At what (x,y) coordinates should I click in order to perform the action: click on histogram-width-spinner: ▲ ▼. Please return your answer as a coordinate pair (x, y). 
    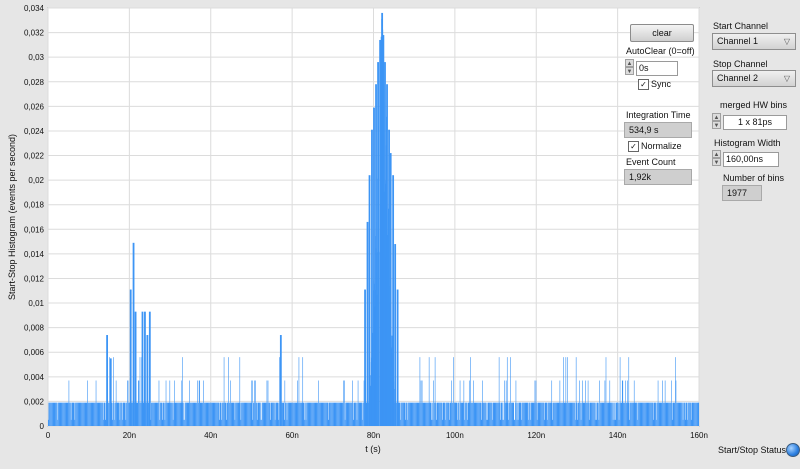
    Looking at the image, I should click on (716, 158).